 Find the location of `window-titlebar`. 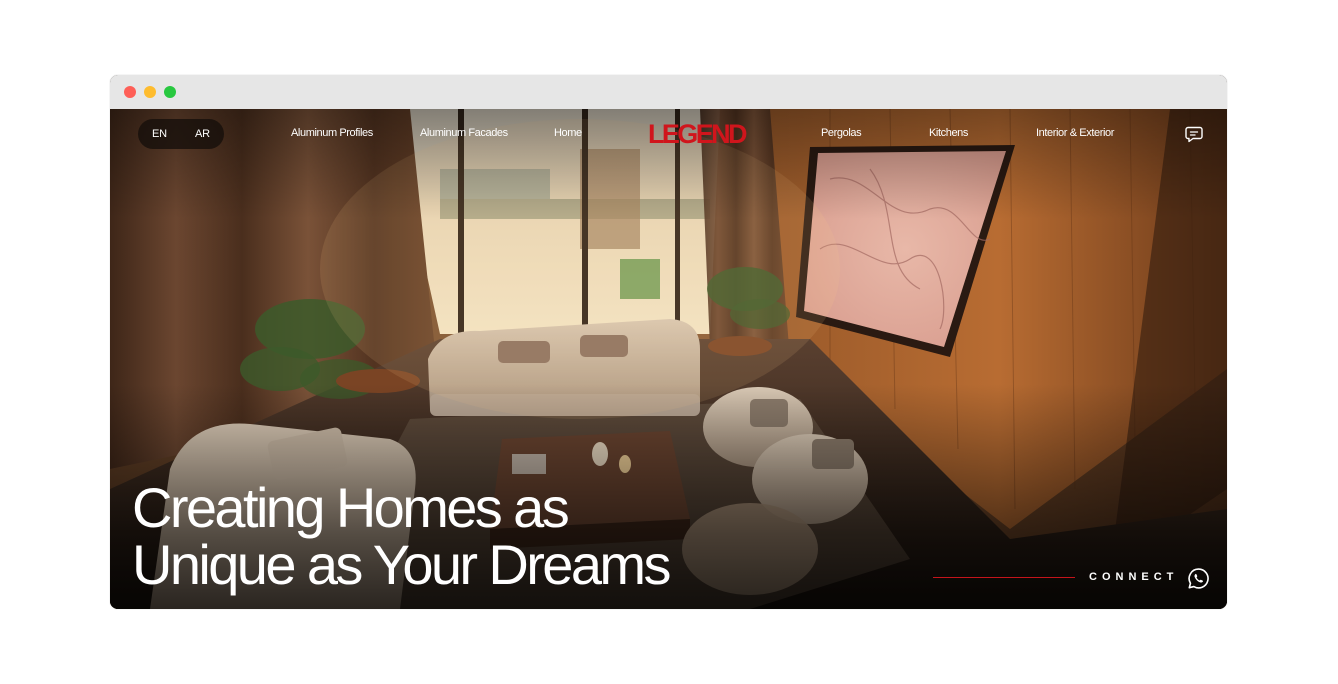

window-titlebar is located at coordinates (668, 92).